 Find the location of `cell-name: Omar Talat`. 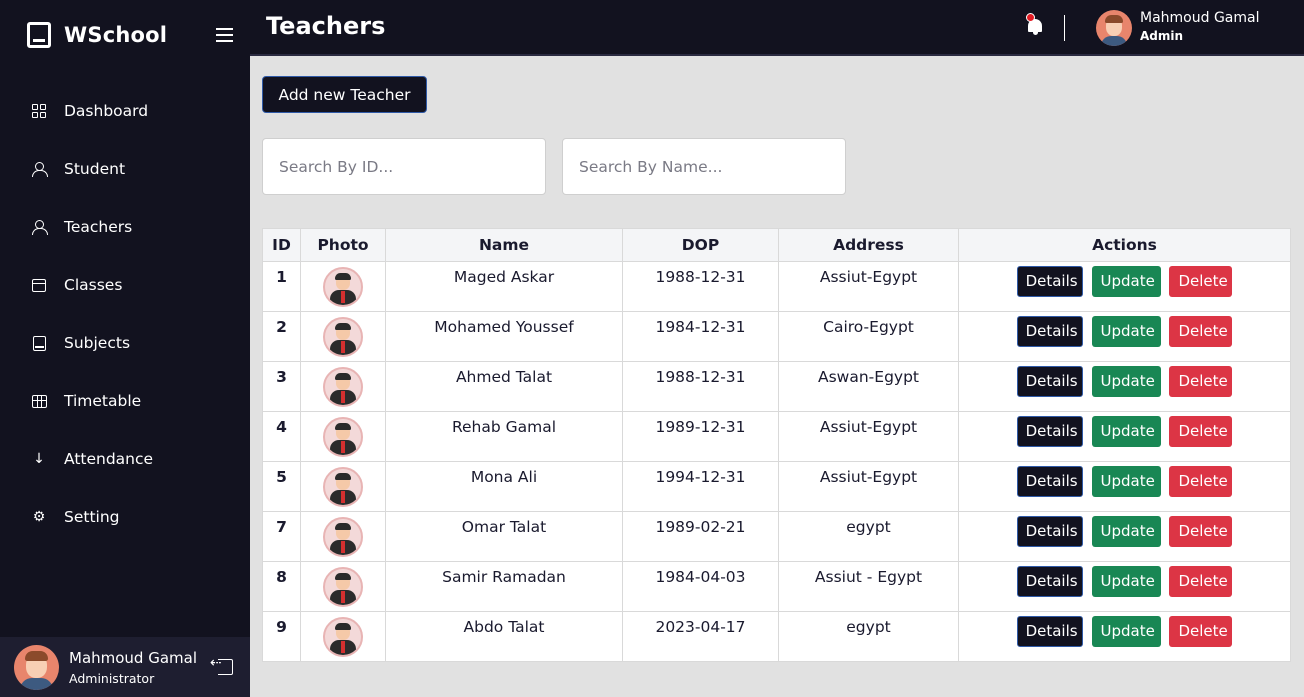

cell-name: Omar Talat is located at coordinates (504, 536).